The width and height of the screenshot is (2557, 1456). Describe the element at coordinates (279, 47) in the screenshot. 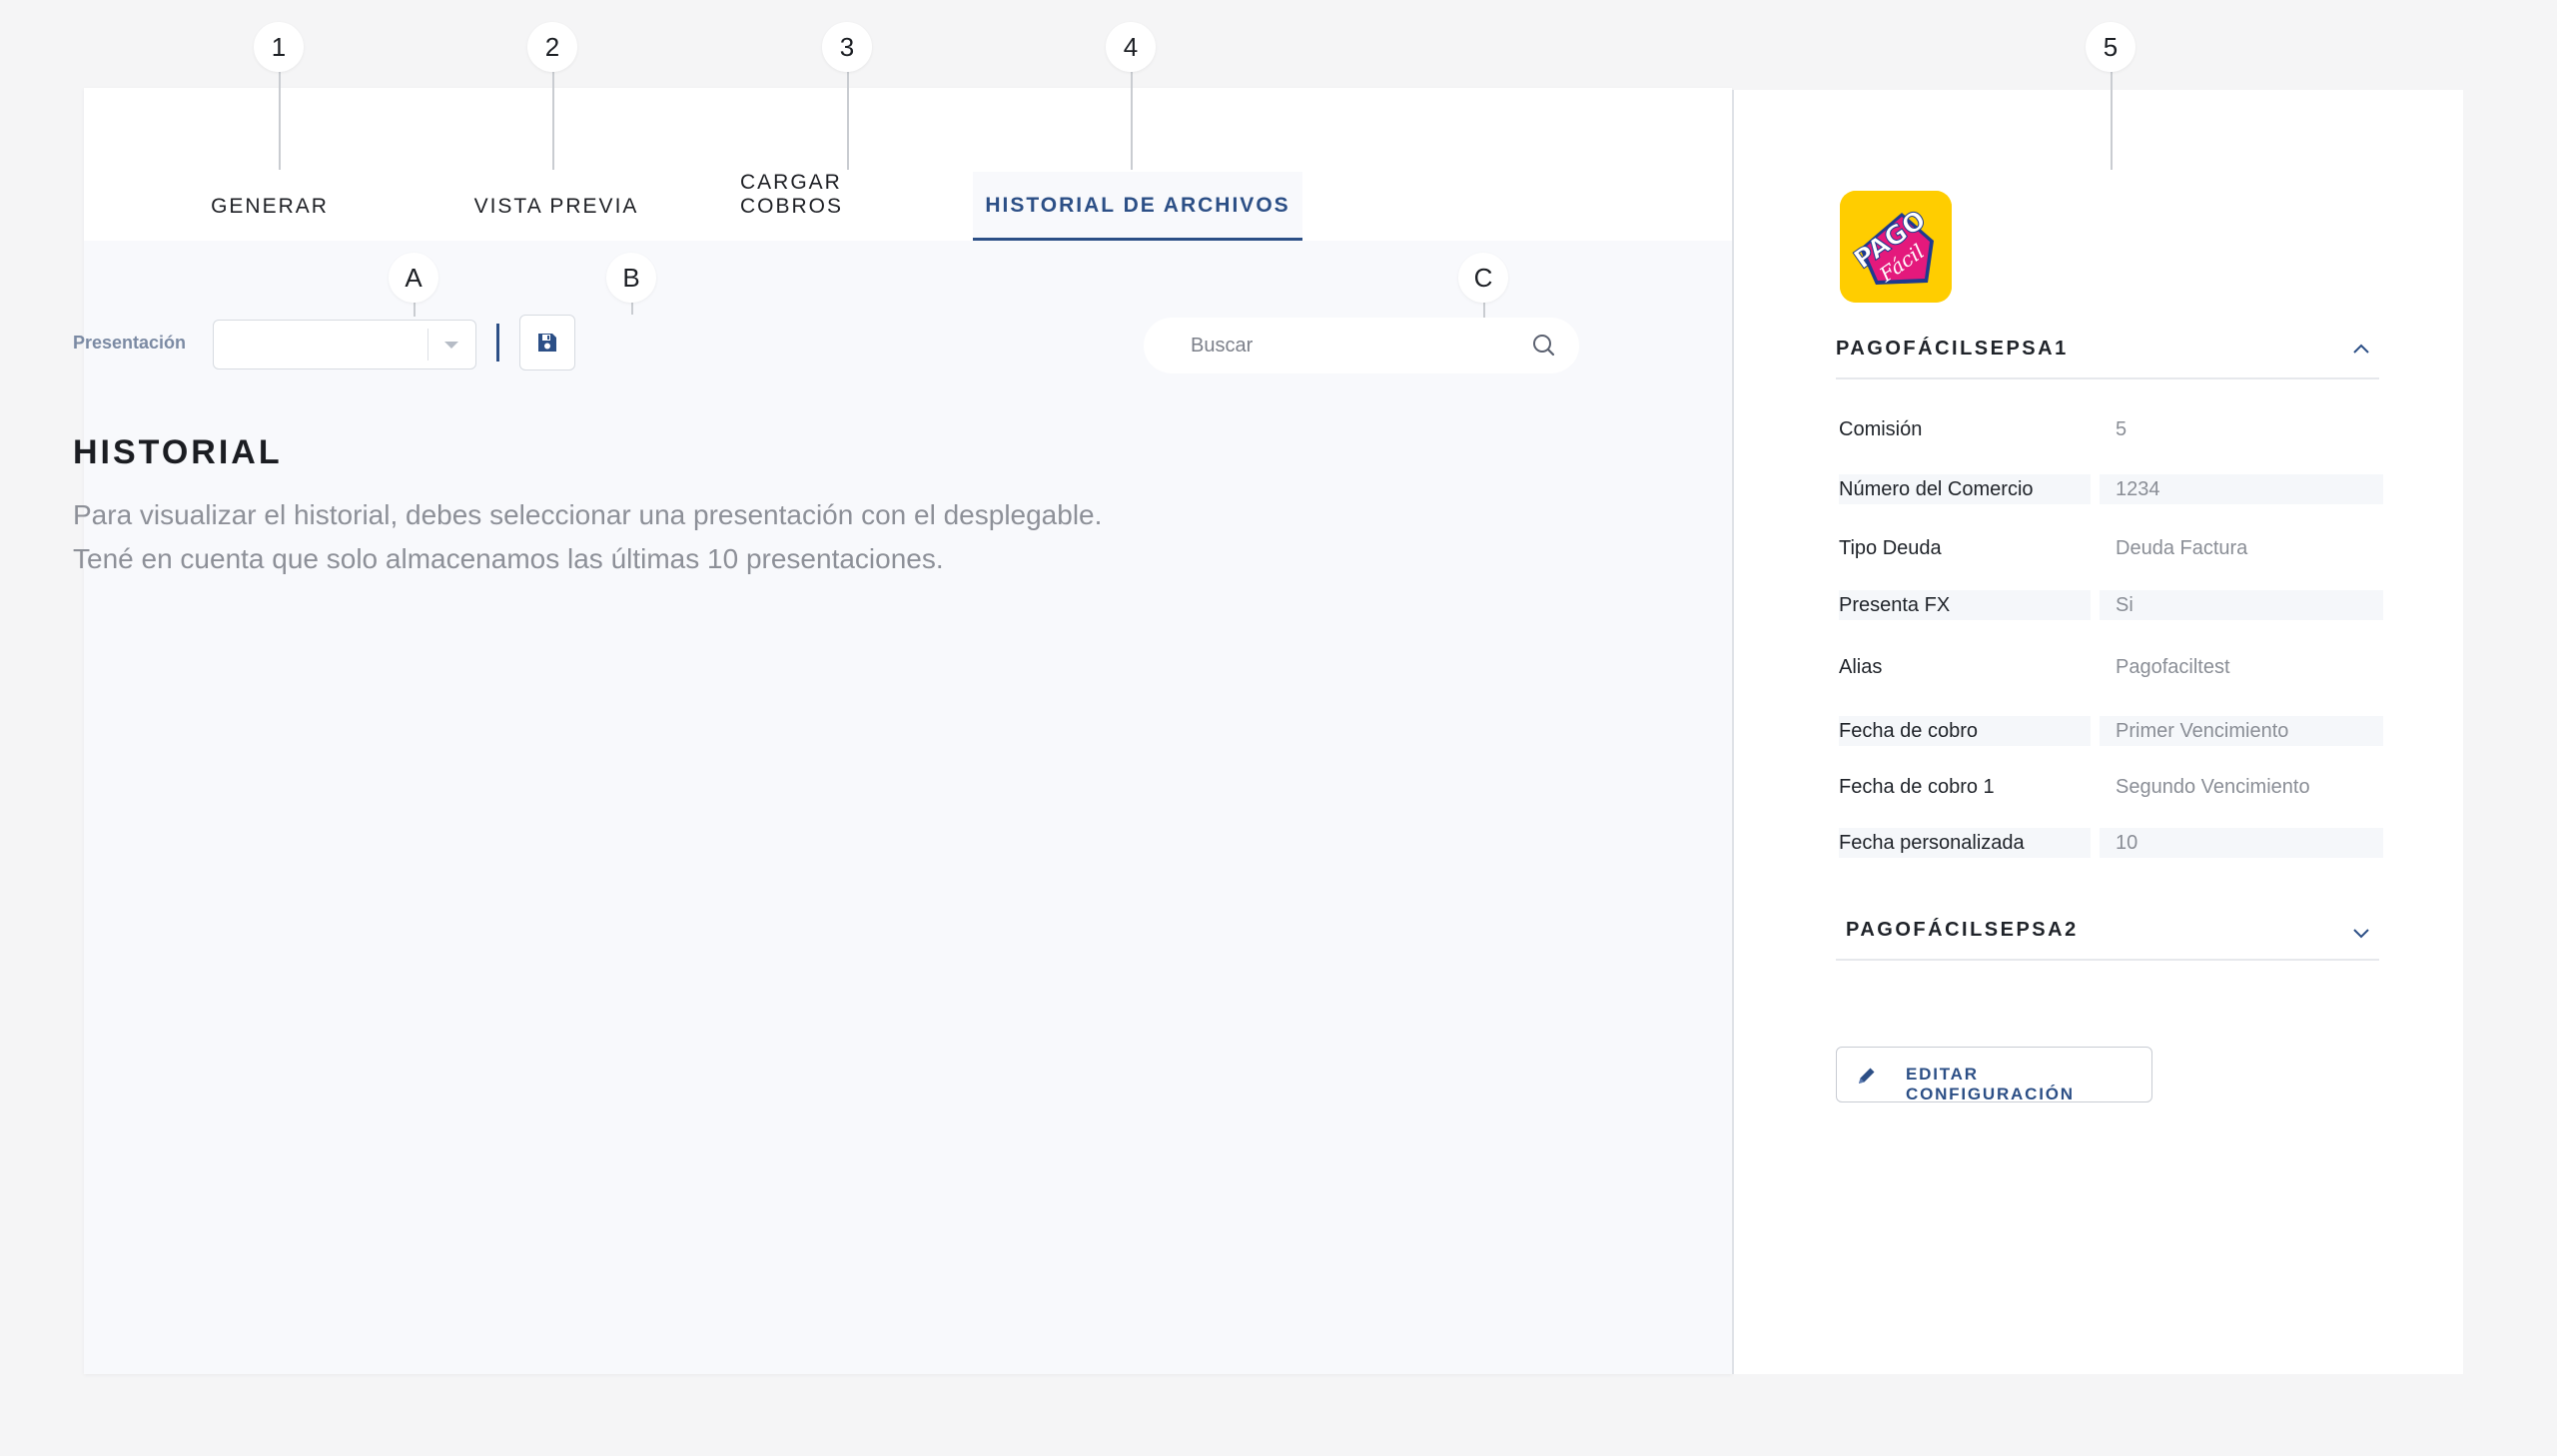

I see `annotation-marker-1: 1` at that location.